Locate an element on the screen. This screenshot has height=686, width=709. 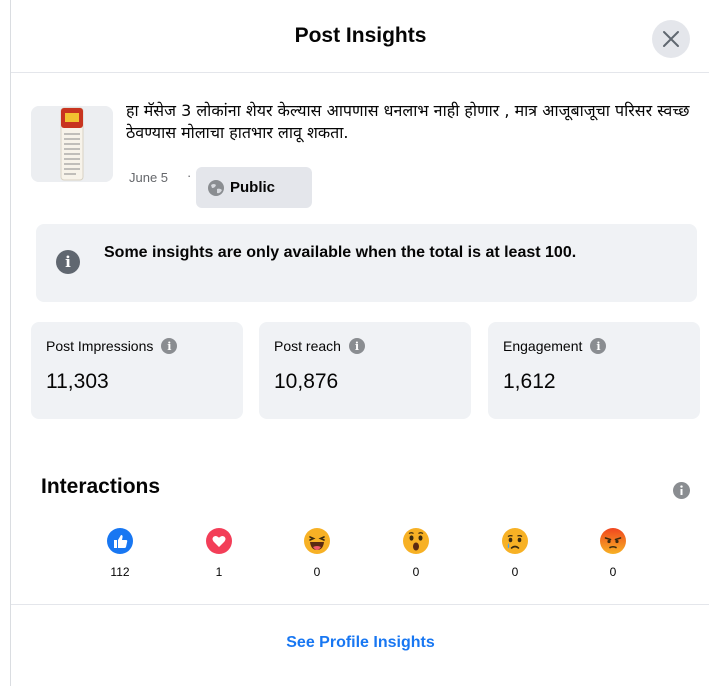
interactions-title: Interactions is located at coordinates (101, 486).